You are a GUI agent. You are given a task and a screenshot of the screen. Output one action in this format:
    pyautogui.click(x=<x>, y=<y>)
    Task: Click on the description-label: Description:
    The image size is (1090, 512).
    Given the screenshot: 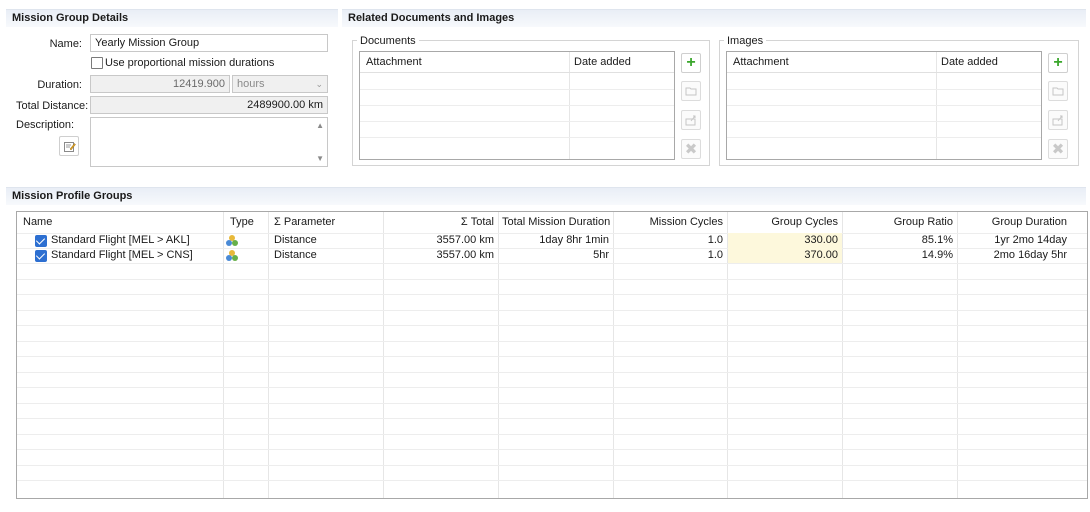 What is the action you would take?
    pyautogui.click(x=45, y=125)
    